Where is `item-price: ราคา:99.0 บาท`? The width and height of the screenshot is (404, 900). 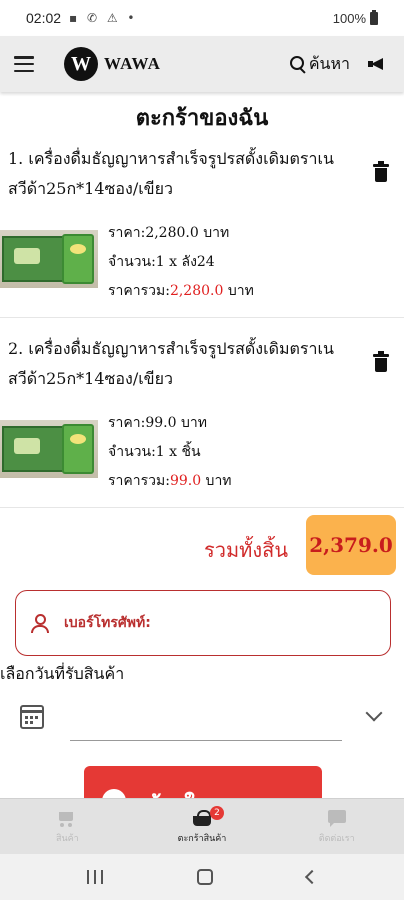 item-price: ราคา:99.0 บาท is located at coordinates (157, 423).